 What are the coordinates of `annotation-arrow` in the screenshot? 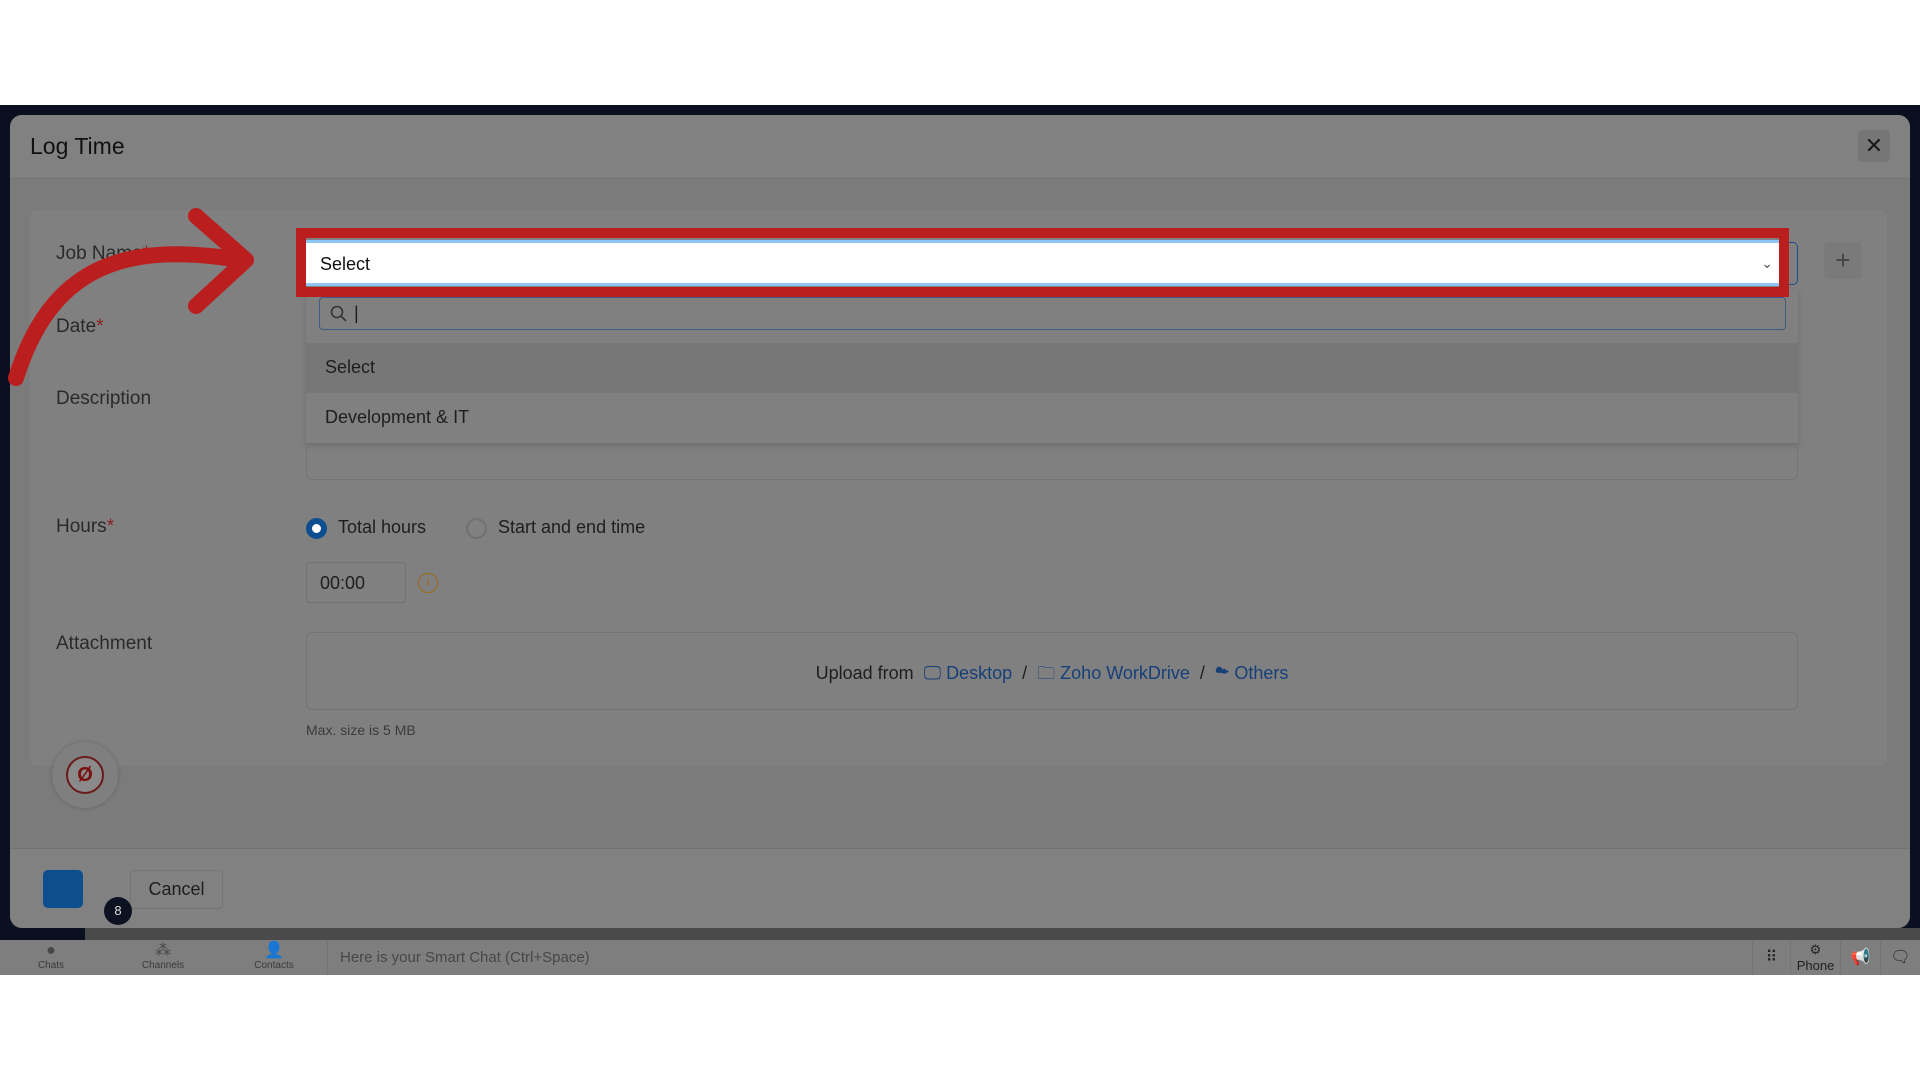 It's located at (131, 297).